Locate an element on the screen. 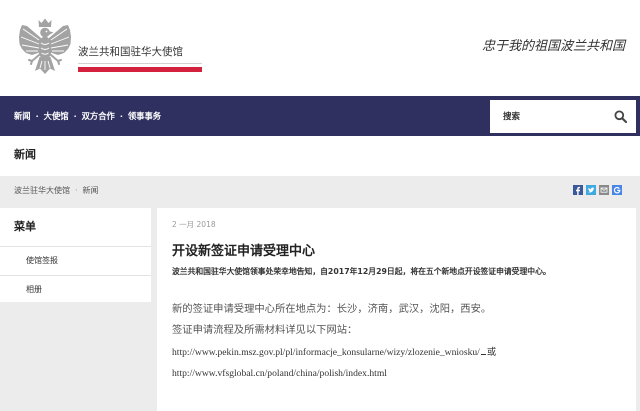 Image resolution: width=640 pixels, height=411 pixels. share-icons is located at coordinates (597, 190).